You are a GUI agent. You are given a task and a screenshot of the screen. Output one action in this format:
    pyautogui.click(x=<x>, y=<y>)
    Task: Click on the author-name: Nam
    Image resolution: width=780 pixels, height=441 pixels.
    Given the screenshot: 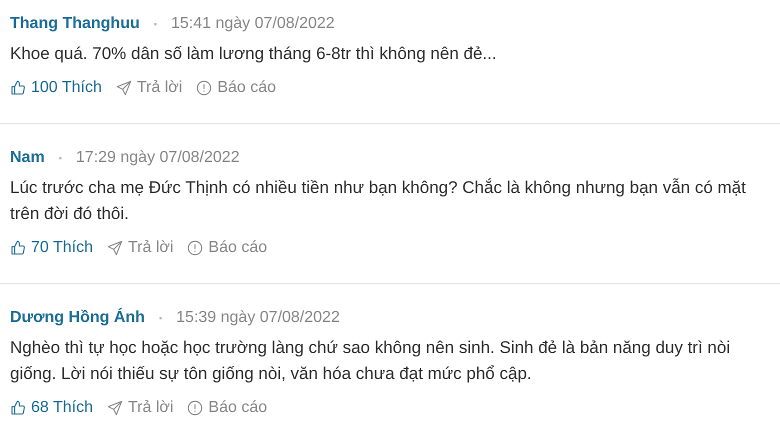 What is the action you would take?
    pyautogui.click(x=27, y=158)
    